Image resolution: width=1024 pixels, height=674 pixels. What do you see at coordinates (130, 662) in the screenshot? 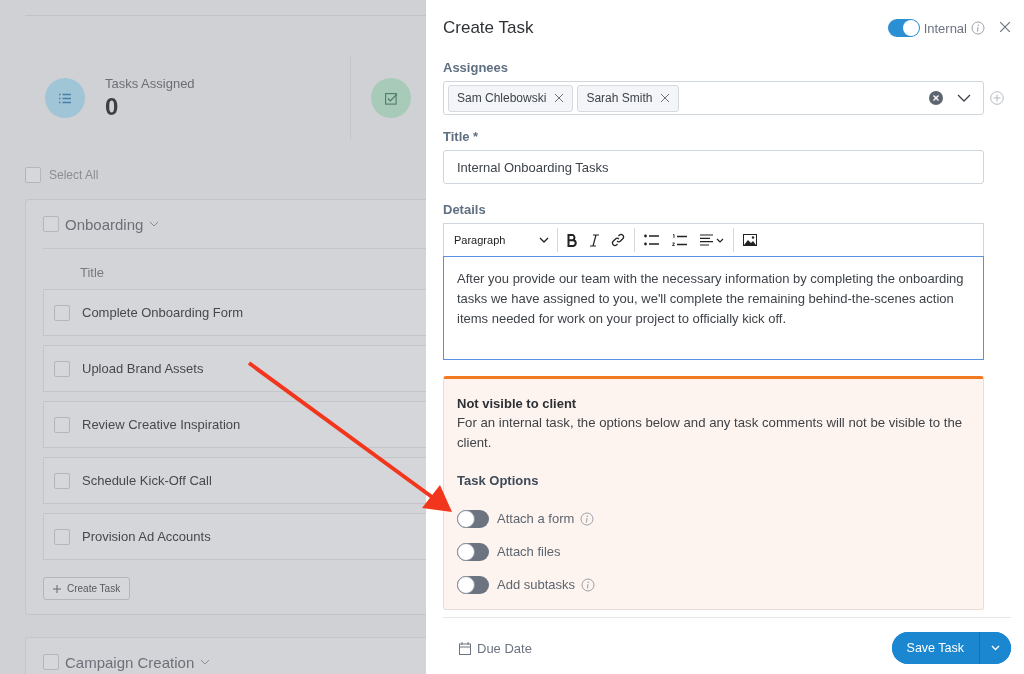
I see `group-title: Campaign Creation` at bounding box center [130, 662].